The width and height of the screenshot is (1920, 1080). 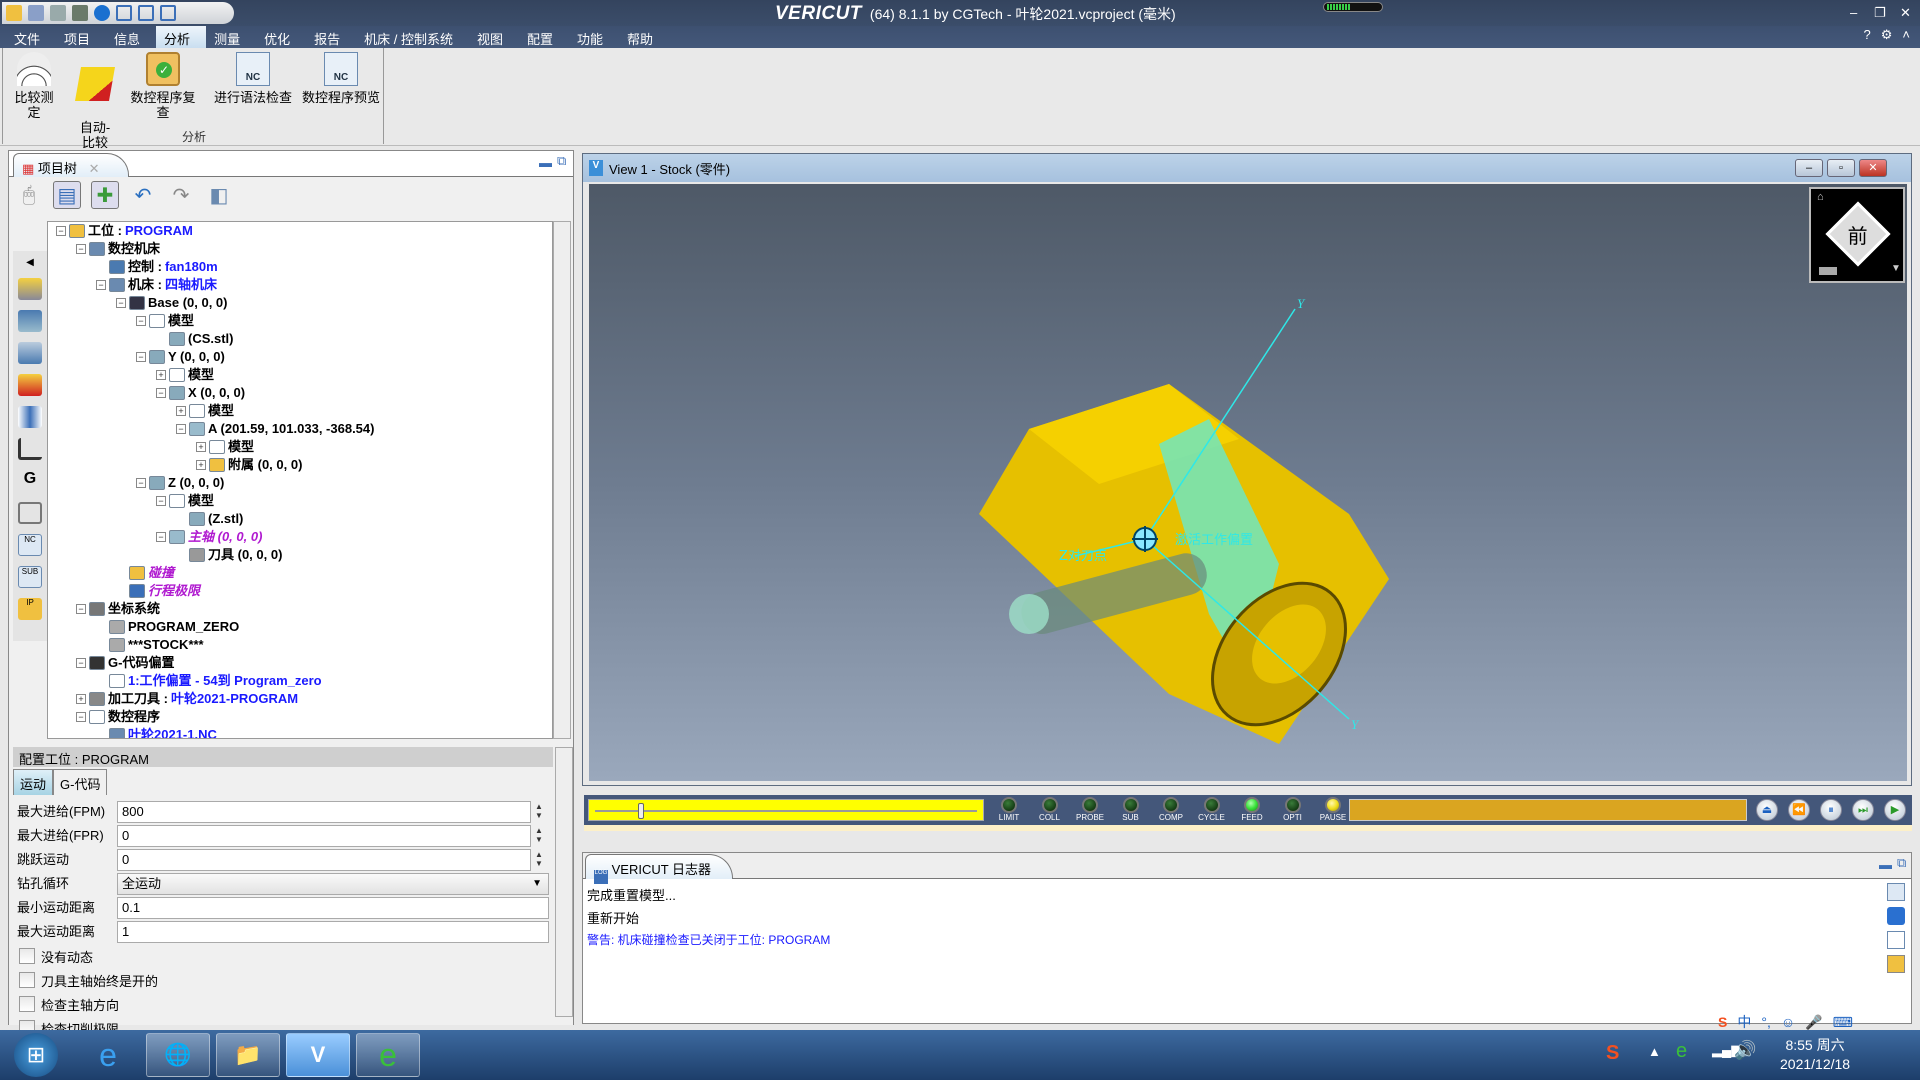 I want to click on nc-program-icon: NC, so click(x=30, y=545).